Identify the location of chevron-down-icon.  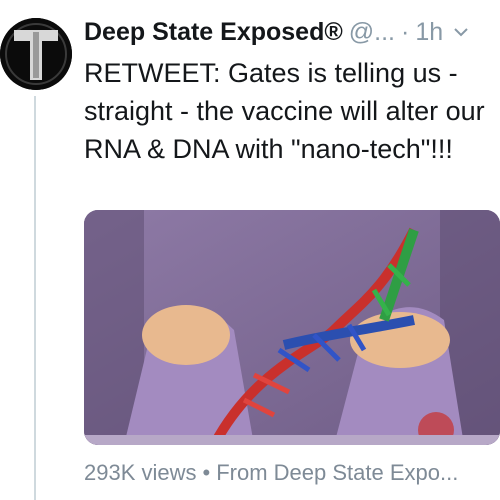
(461, 32).